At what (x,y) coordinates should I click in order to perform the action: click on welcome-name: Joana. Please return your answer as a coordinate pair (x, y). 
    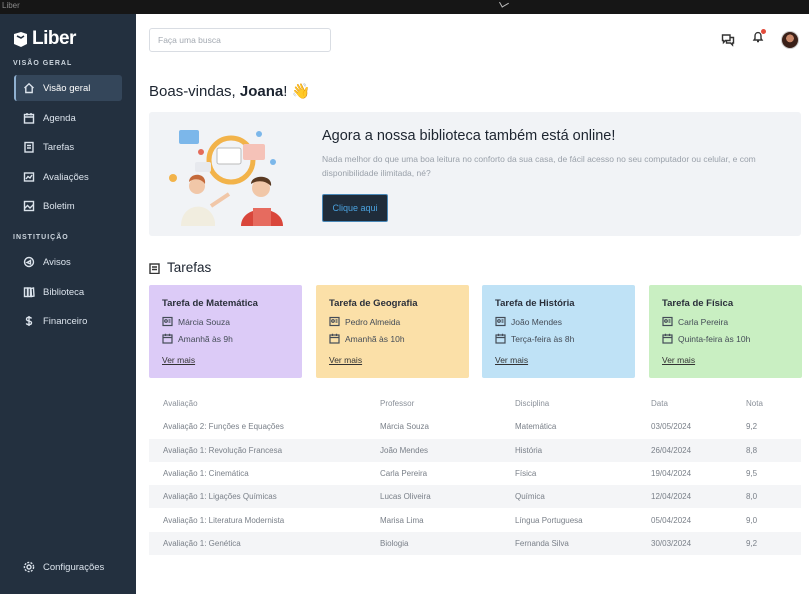
    Looking at the image, I should click on (261, 91).